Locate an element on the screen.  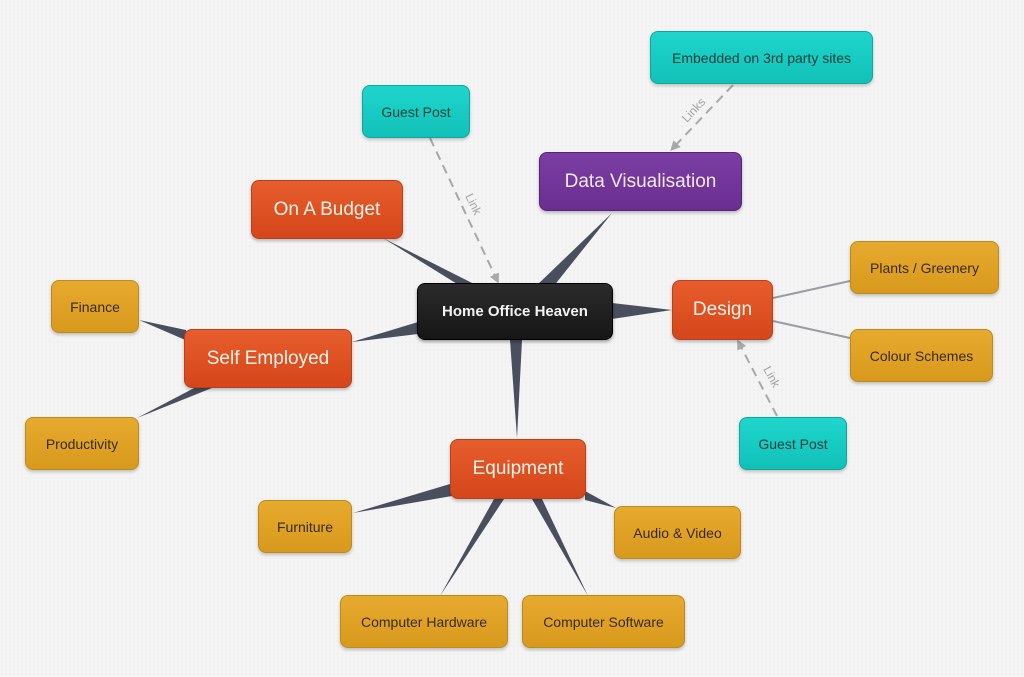
root-node-label: Home Office Heaven is located at coordinates (515, 311).